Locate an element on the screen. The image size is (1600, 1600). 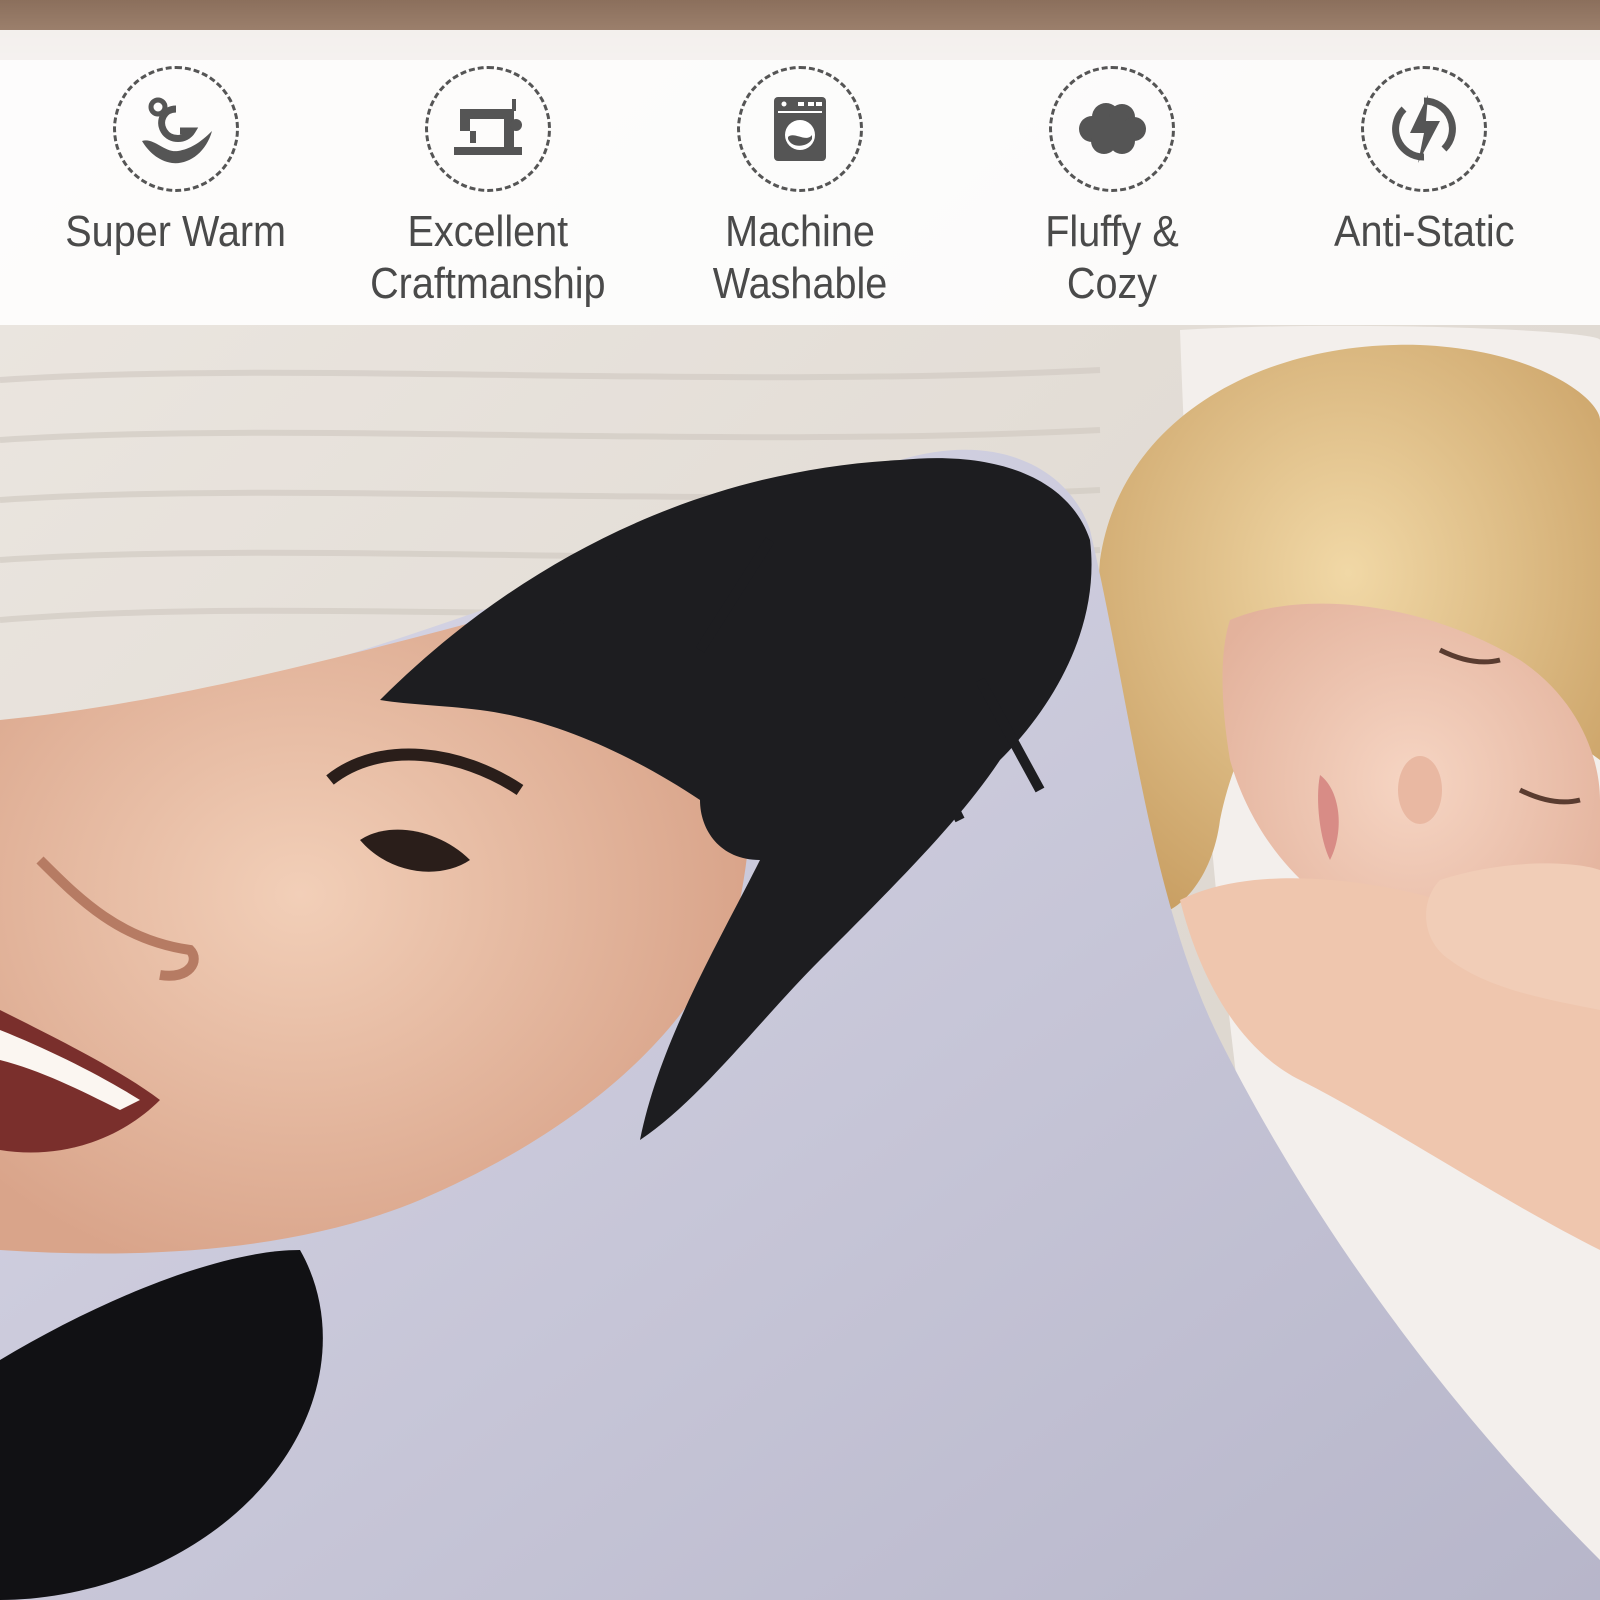
feature-label: Anti-Static is located at coordinates (1424, 231).